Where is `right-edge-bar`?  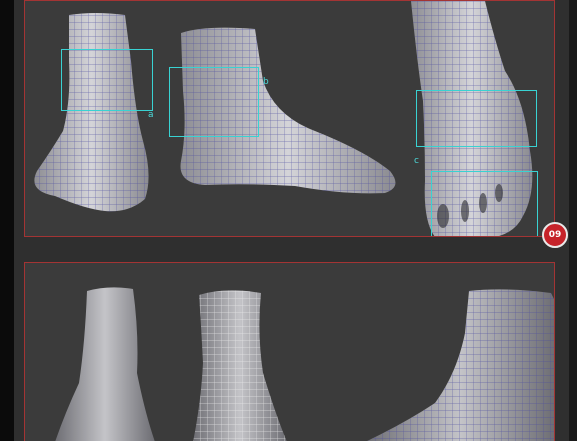
right-edge-bar is located at coordinates (573, 220).